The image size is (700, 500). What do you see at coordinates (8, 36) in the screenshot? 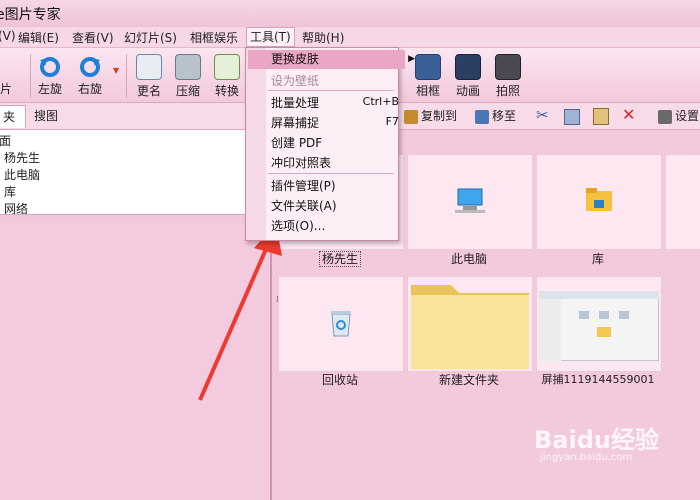
I see `menu-view-partial: (V)` at bounding box center [8, 36].